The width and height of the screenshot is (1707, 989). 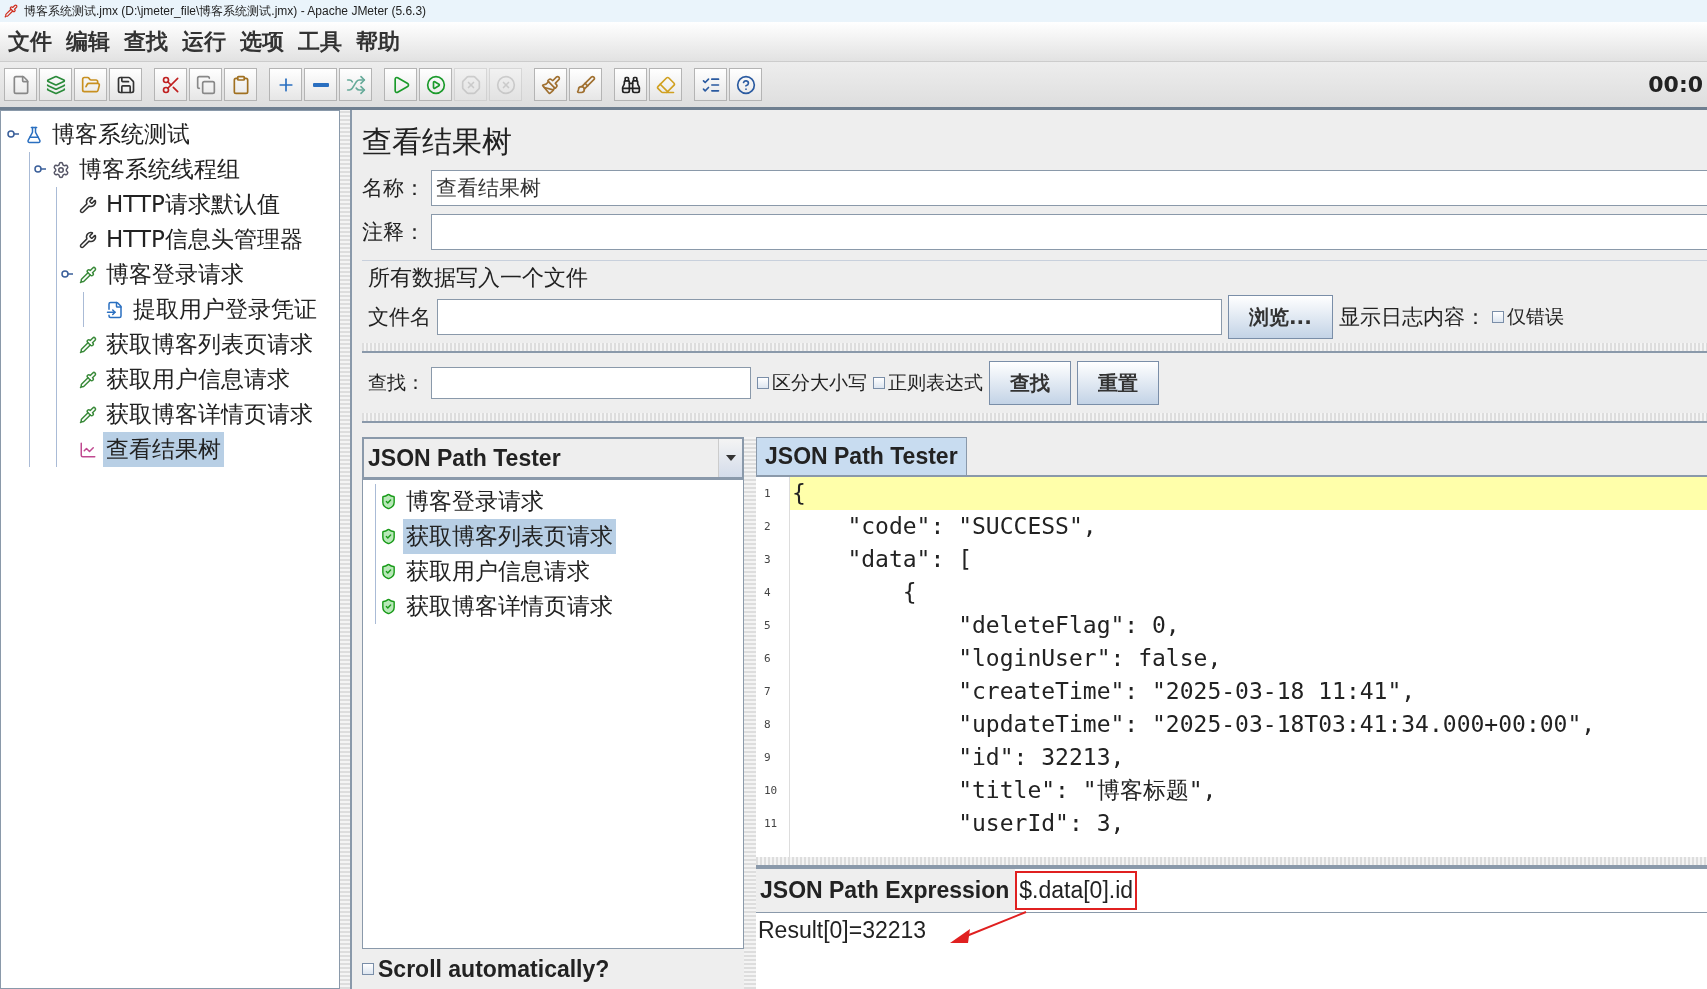 I want to click on panel-title: 查看结果树, so click(x=437, y=142).